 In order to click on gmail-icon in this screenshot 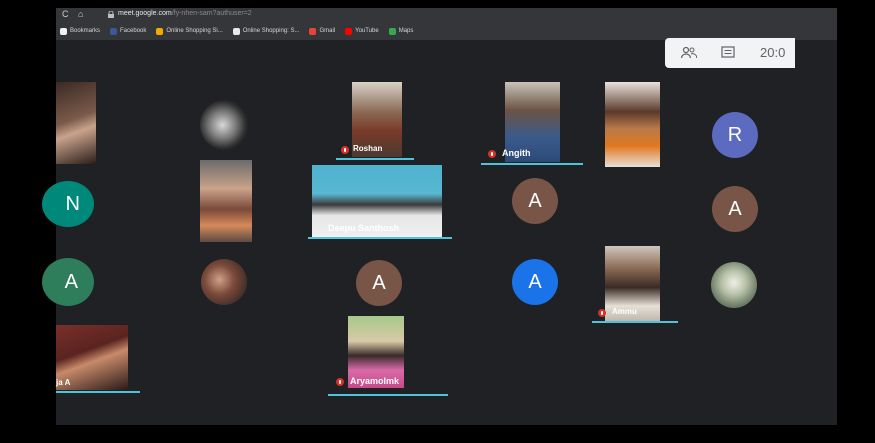, I will do `click(313, 31)`.